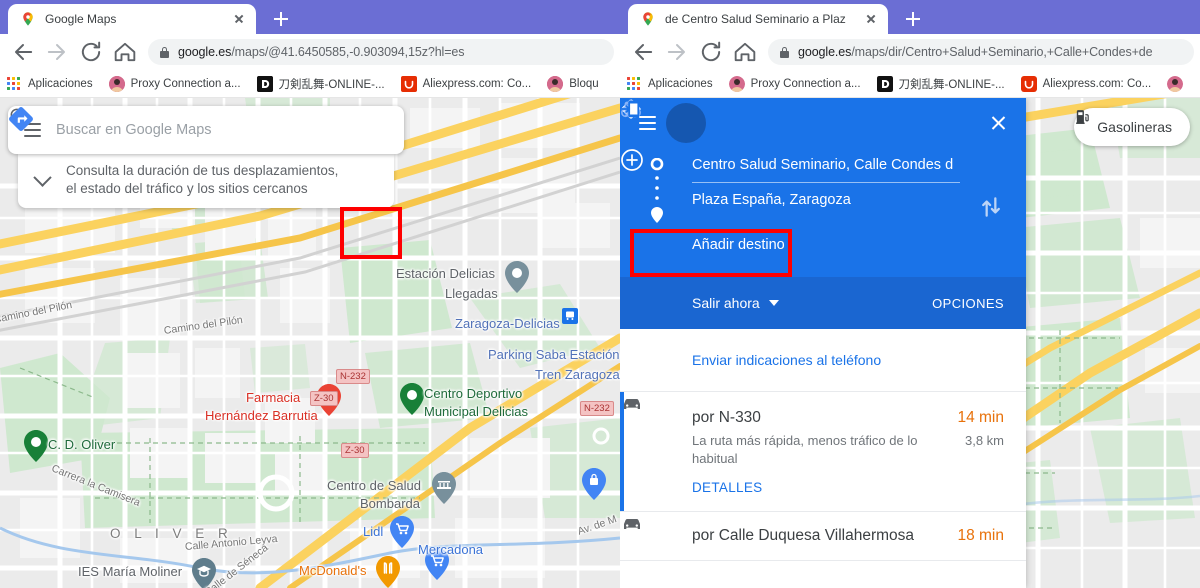  I want to click on url-domain-left: google.es, so click(205, 52).